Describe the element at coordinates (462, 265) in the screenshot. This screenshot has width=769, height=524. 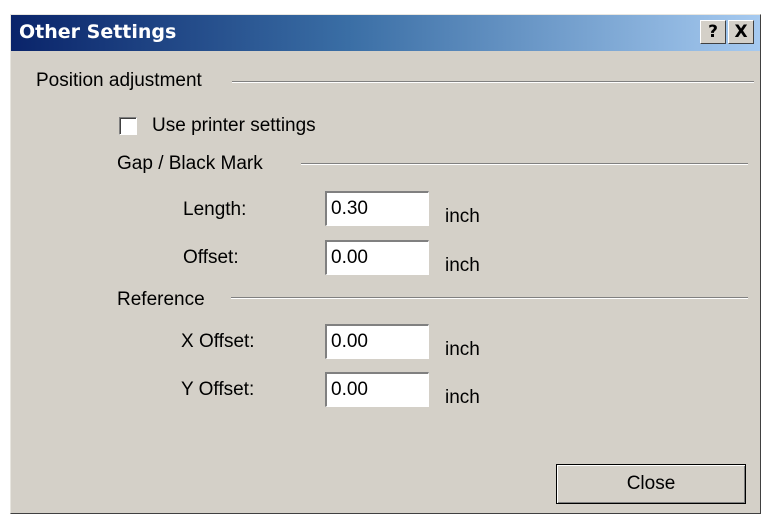
I see `offset-unit: inch` at that location.